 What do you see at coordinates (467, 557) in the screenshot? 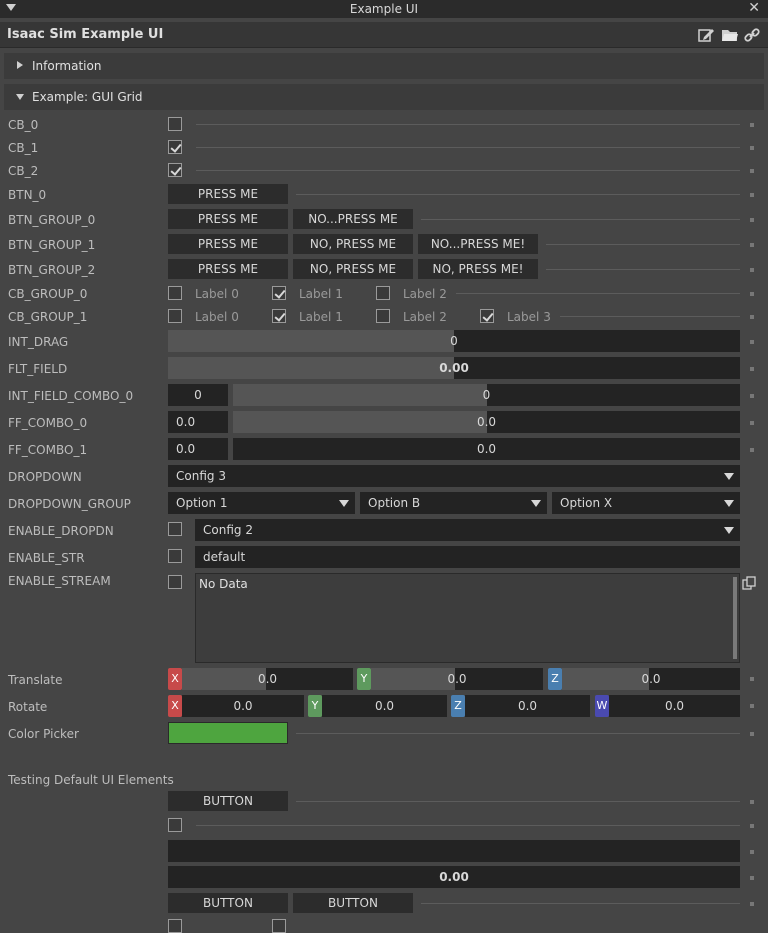
I see `string-input: default` at bounding box center [467, 557].